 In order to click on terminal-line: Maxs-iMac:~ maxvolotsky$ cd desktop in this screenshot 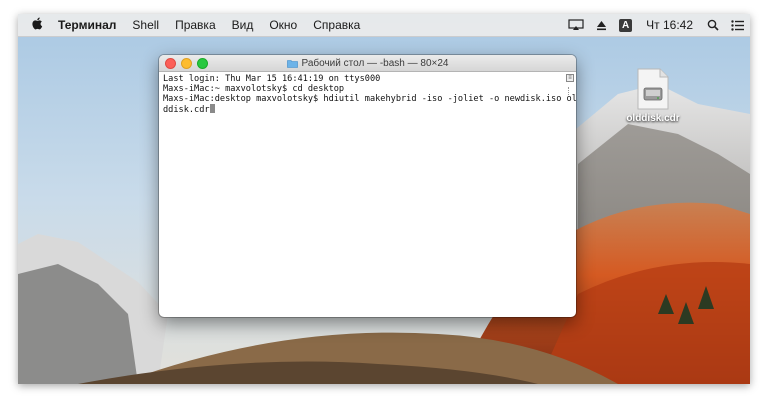, I will do `click(254, 89)`.